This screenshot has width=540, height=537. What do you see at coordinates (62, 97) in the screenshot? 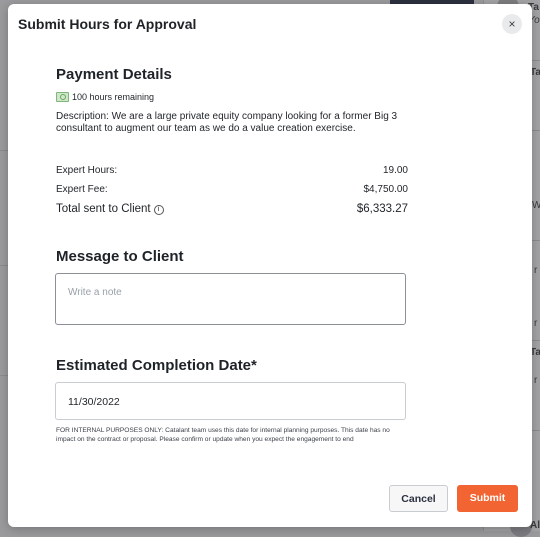
I see `money-icon` at bounding box center [62, 97].